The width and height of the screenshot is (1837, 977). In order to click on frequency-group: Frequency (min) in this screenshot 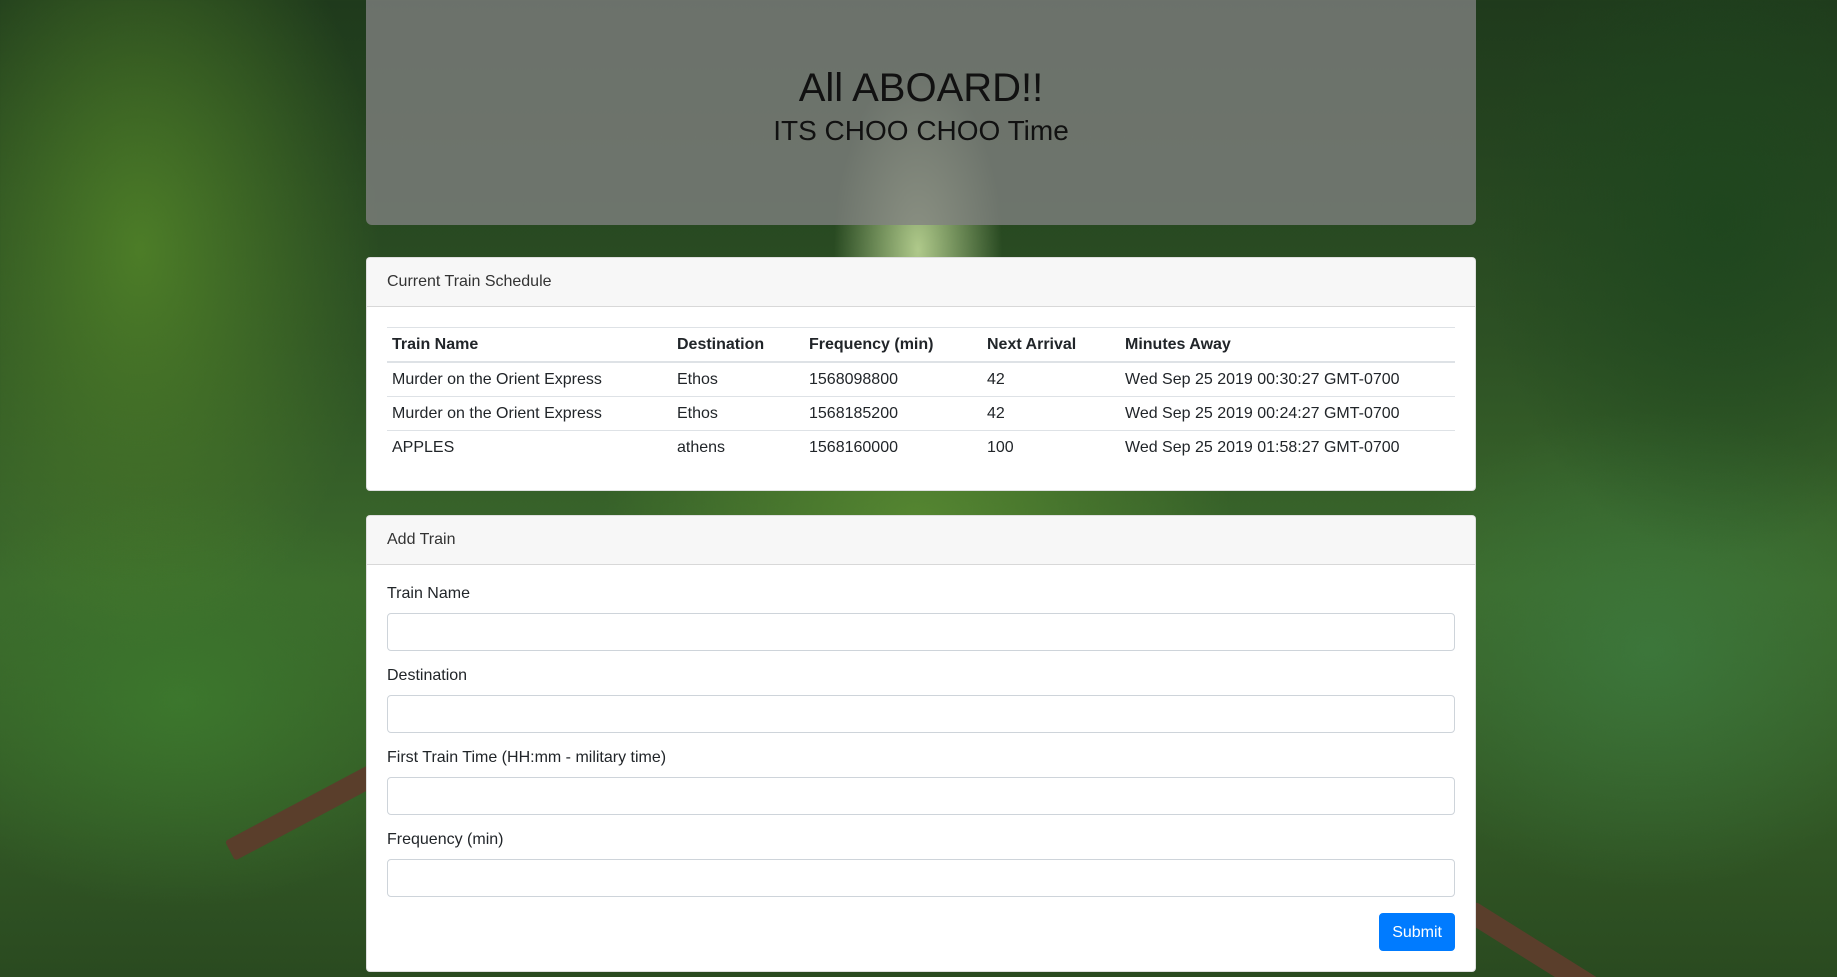, I will do `click(921, 864)`.